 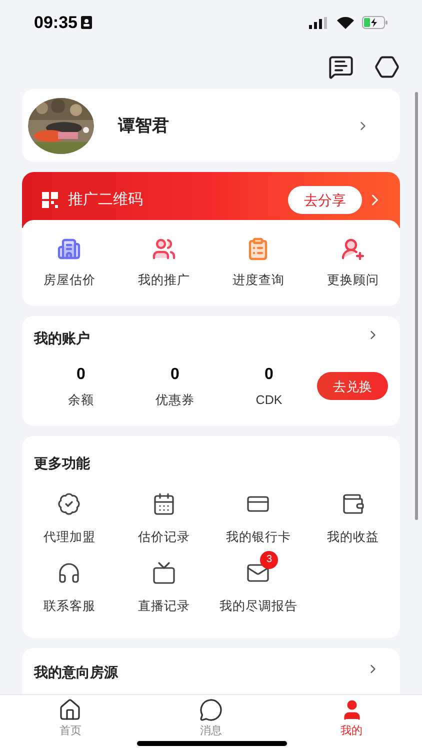 What do you see at coordinates (56, 23) in the screenshot?
I see `status-time: 09:35` at bounding box center [56, 23].